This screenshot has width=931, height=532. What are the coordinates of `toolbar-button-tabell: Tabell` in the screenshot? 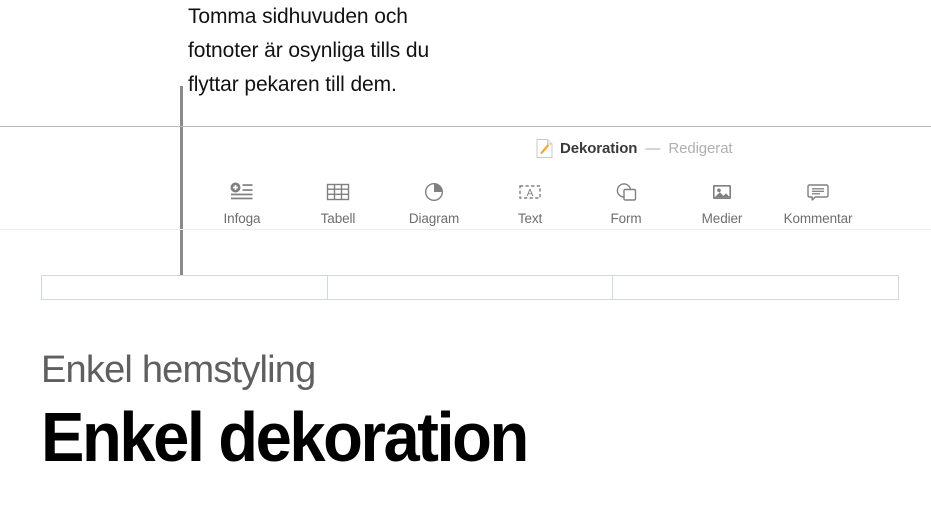 It's located at (338, 198).